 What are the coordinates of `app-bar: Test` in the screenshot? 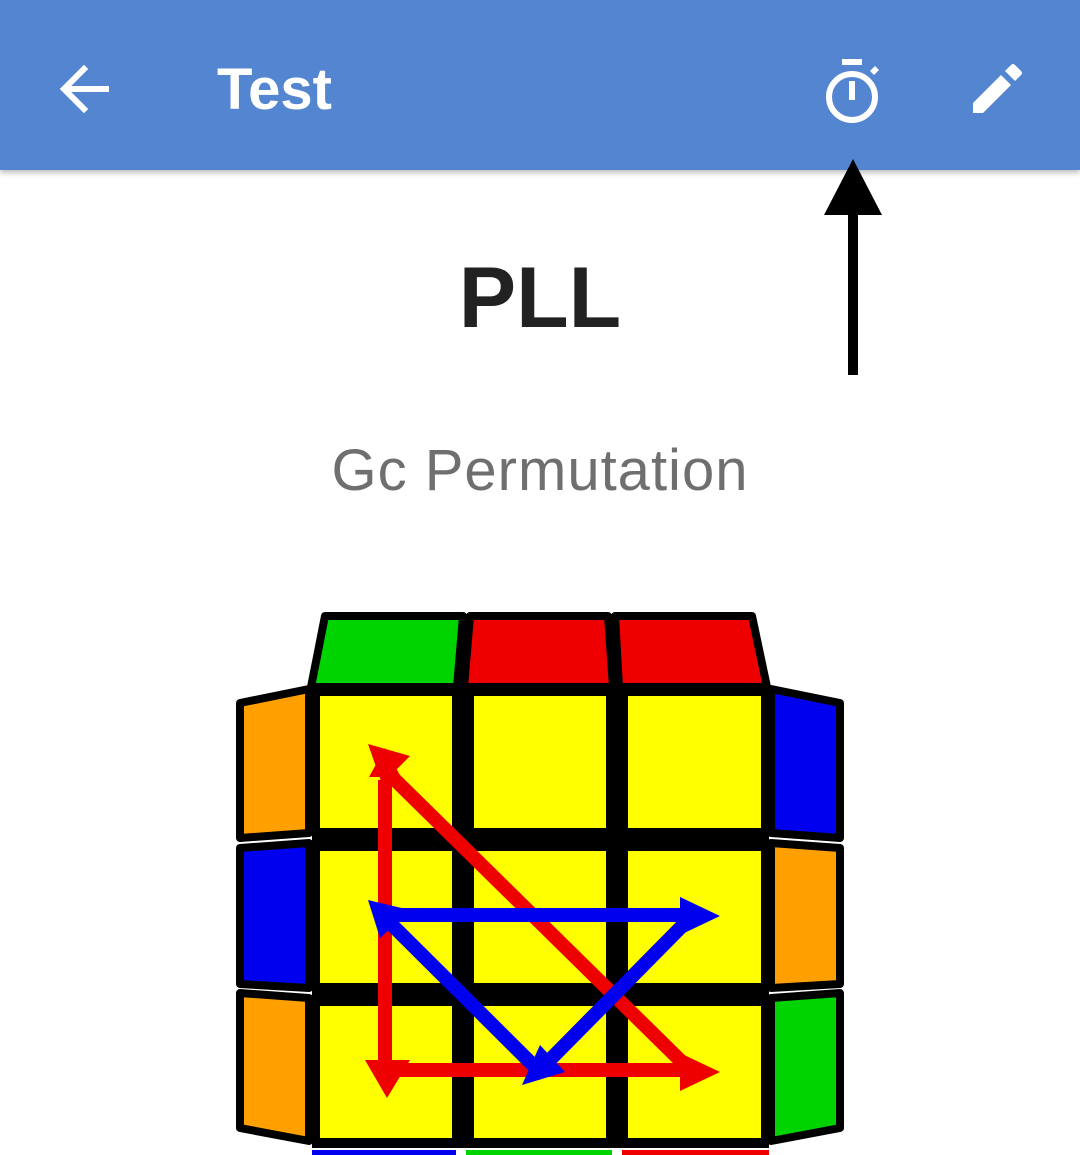 It's located at (540, 85).